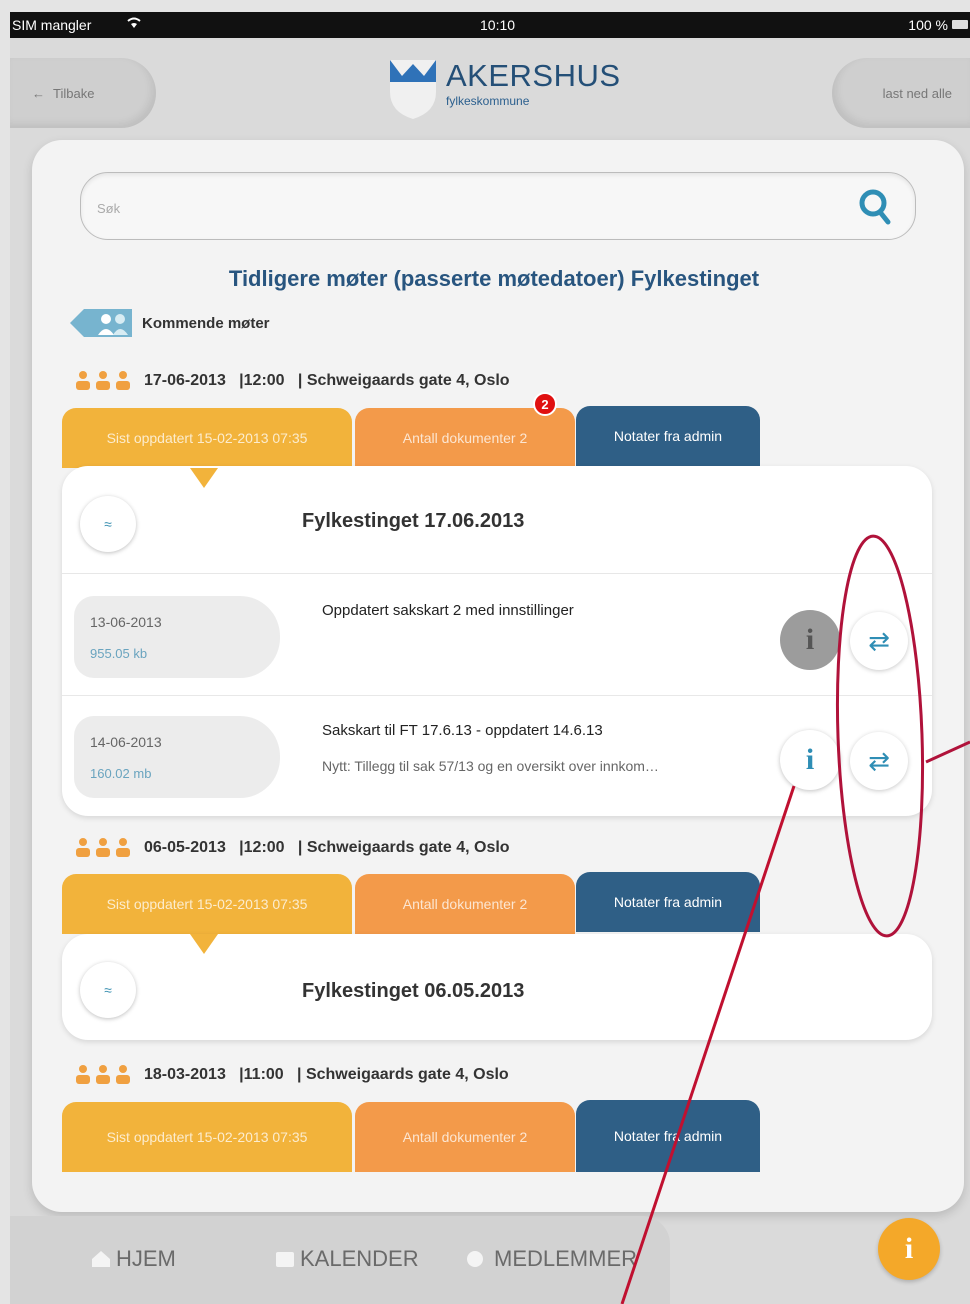  I want to click on search-placeholder: Søk, so click(109, 208).